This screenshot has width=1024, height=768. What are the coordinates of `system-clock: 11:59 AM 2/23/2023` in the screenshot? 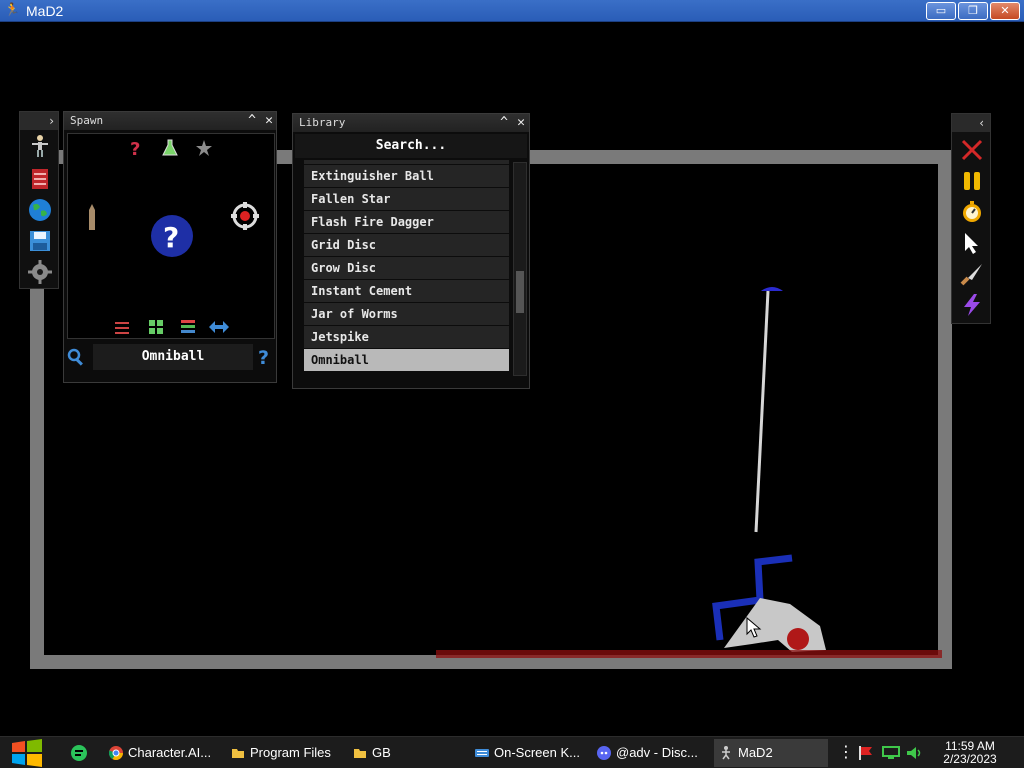 It's located at (970, 753).